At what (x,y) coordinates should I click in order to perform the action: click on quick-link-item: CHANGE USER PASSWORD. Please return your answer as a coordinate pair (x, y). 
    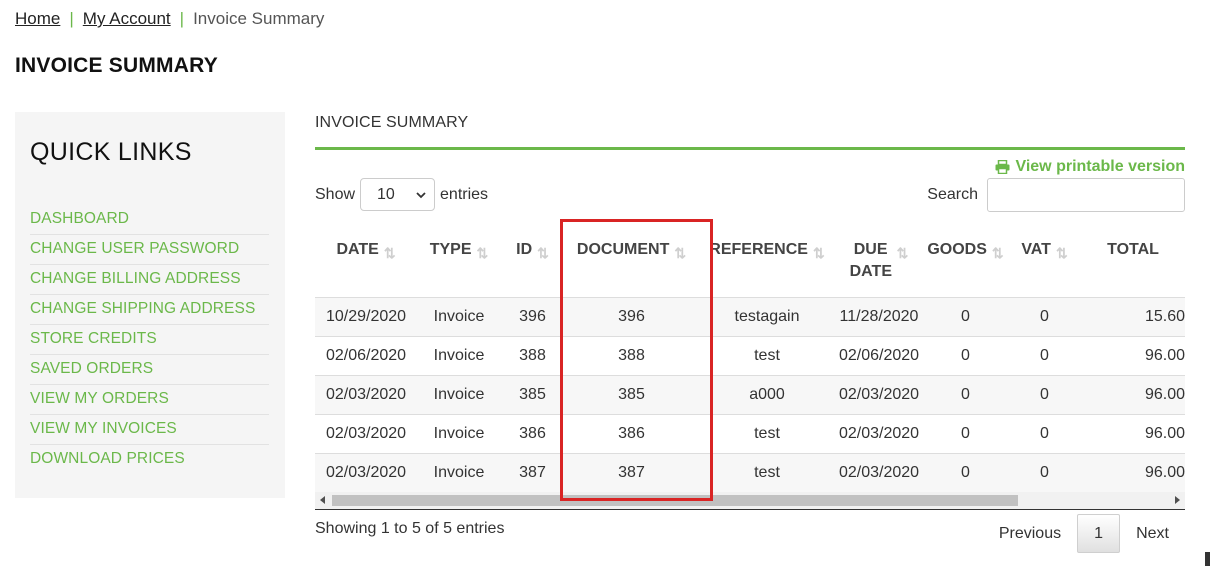
    Looking at the image, I should click on (149, 250).